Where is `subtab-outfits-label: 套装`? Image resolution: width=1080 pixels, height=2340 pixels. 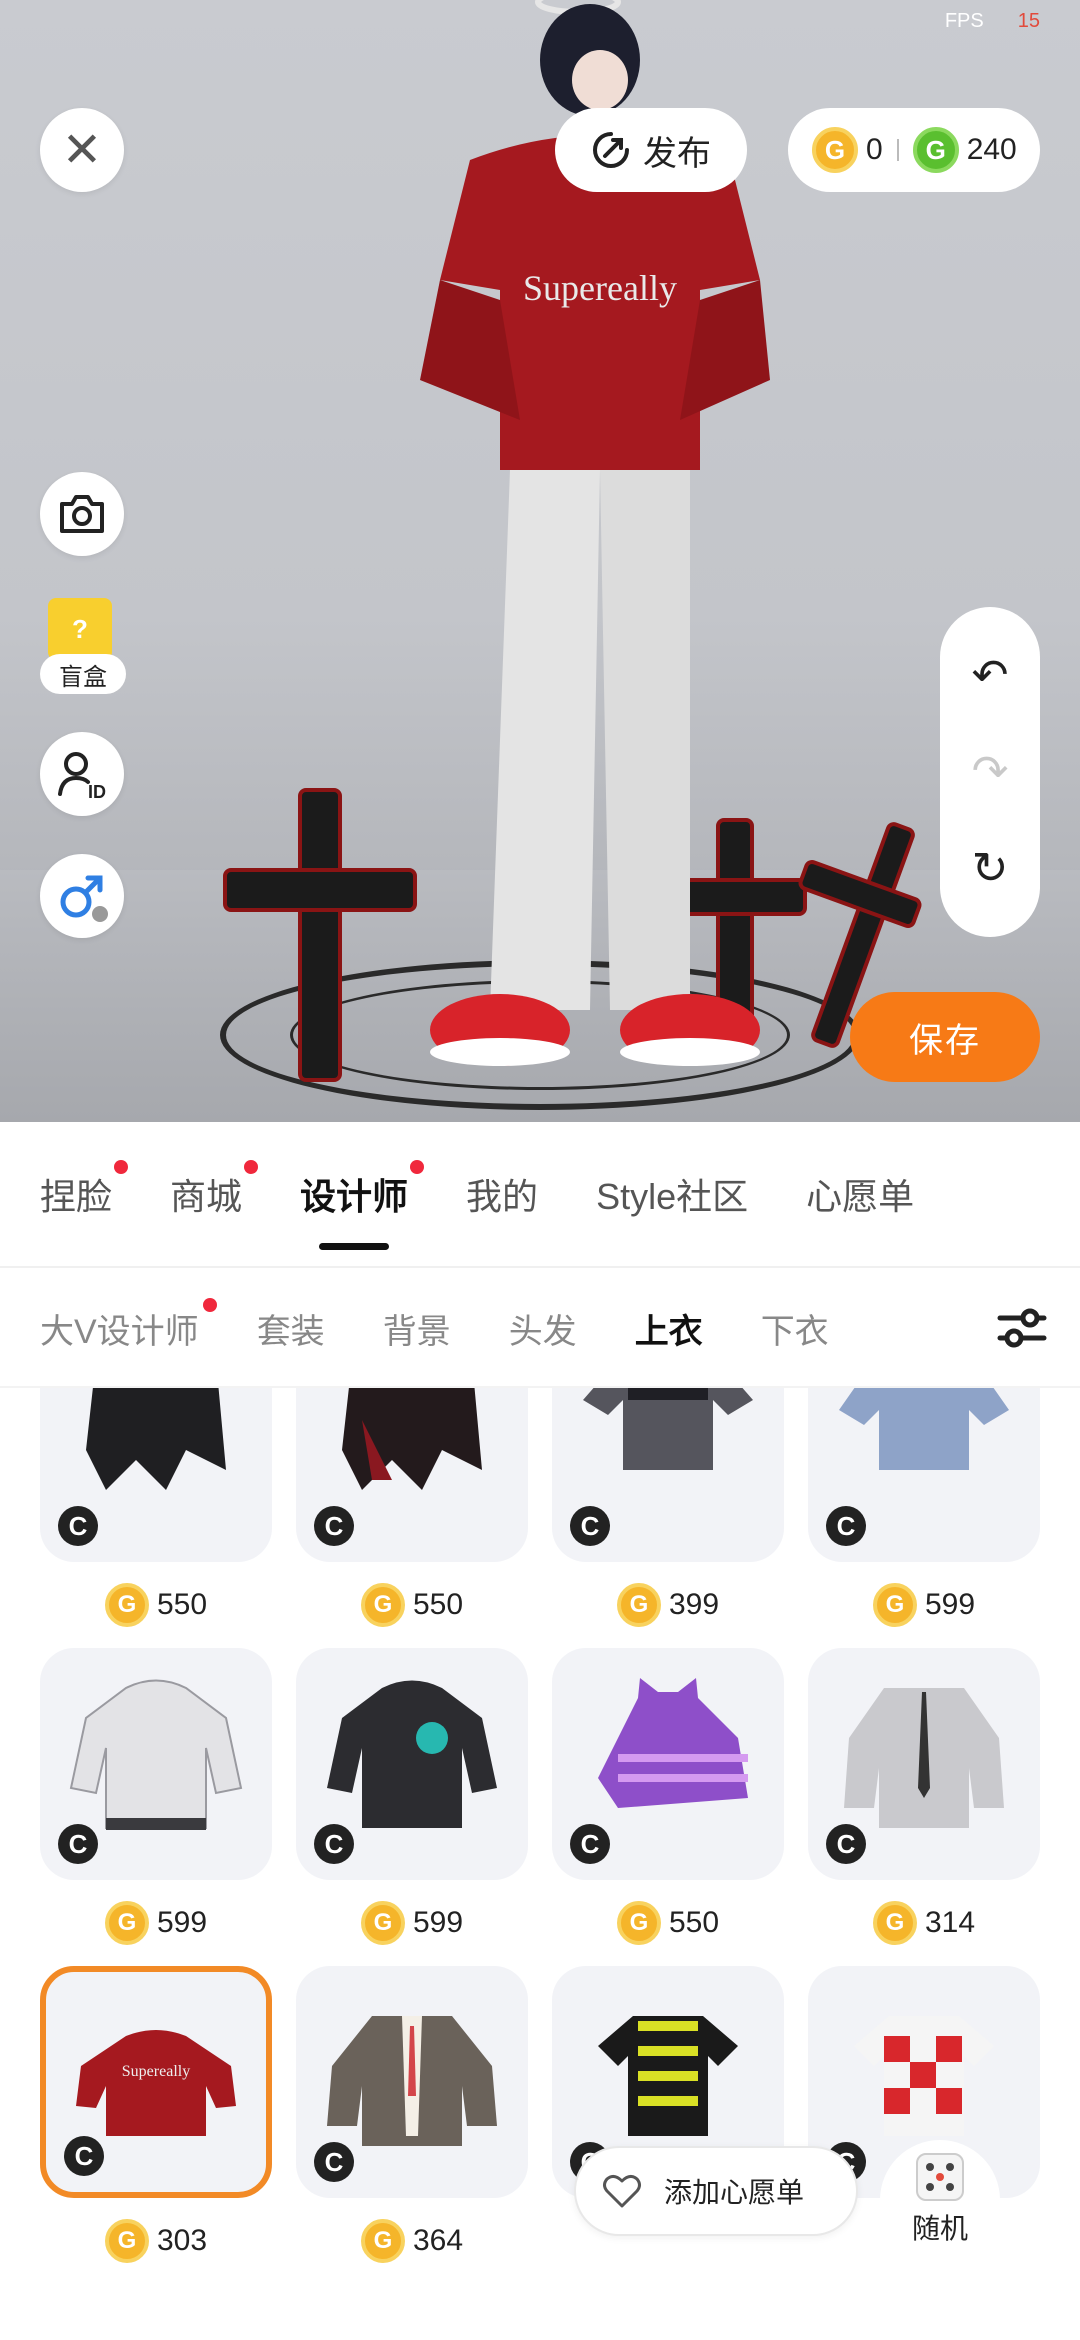 subtab-outfits-label: 套装 is located at coordinates (290, 1331).